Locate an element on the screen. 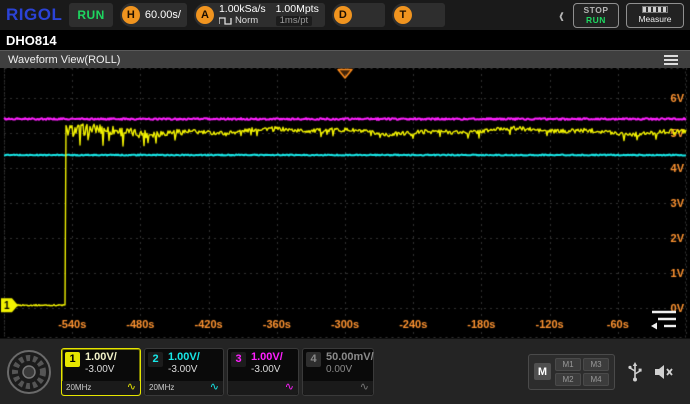 This screenshot has height=404, width=690. math-m1-button: M1 is located at coordinates (568, 364).